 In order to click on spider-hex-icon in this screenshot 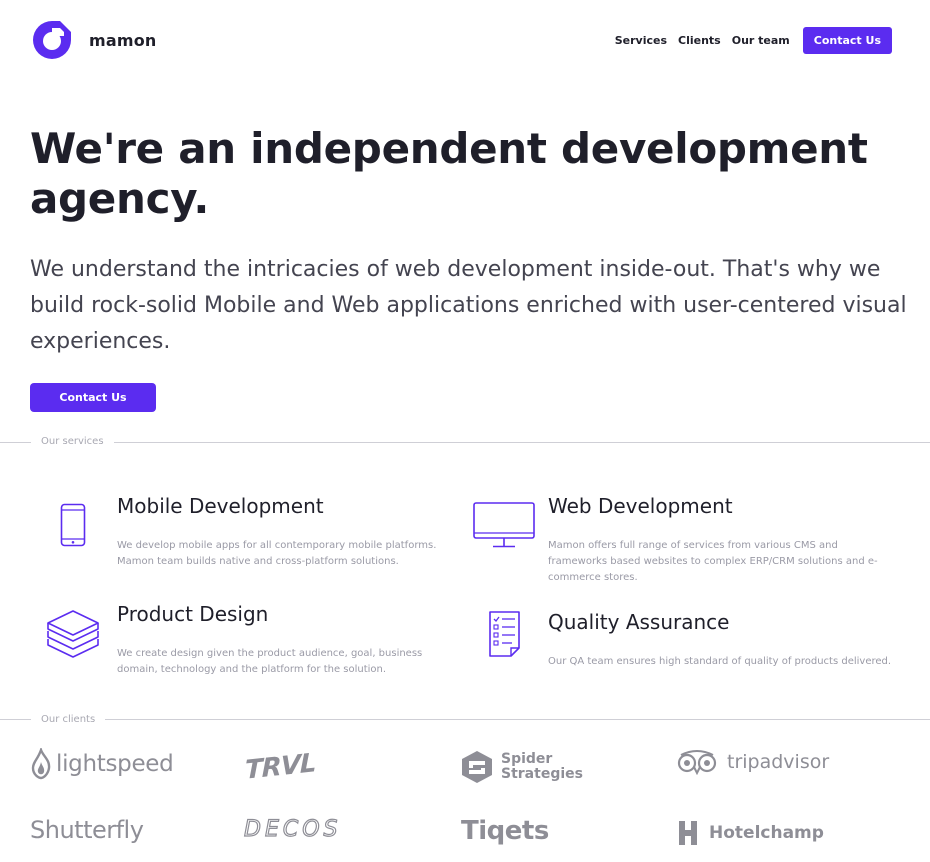, I will do `click(477, 767)`.